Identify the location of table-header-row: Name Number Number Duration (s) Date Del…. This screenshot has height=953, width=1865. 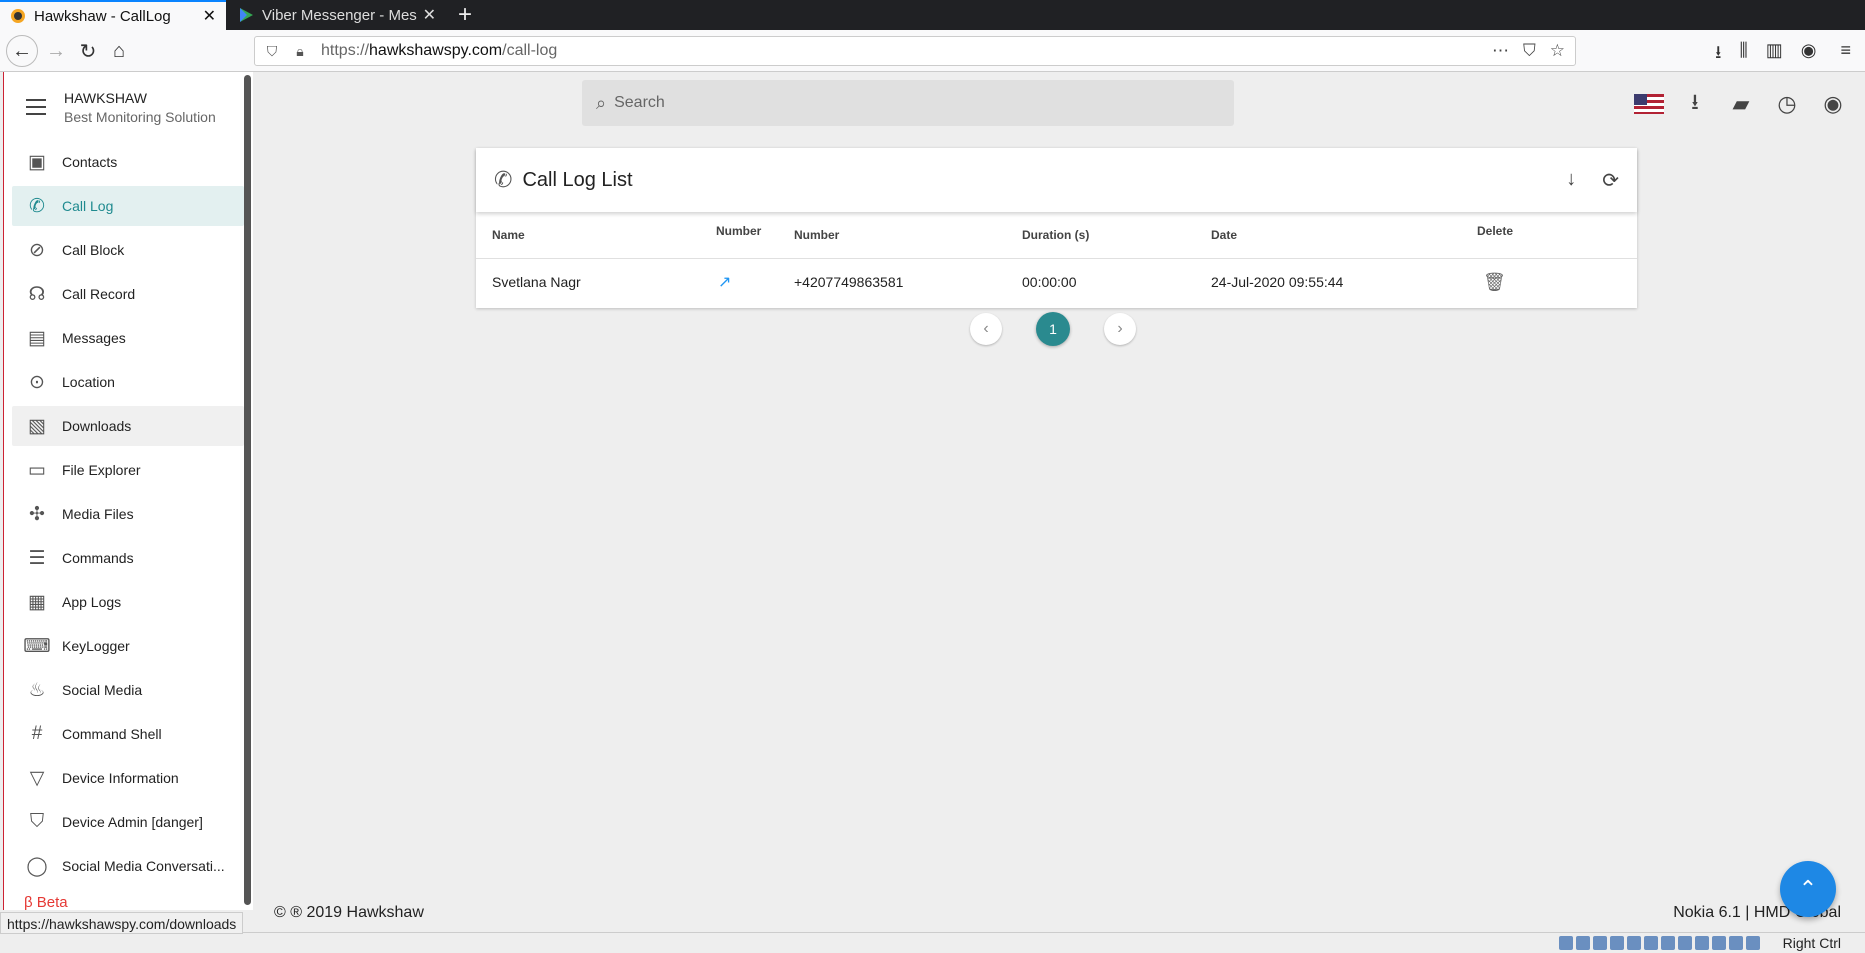
(1056, 235).